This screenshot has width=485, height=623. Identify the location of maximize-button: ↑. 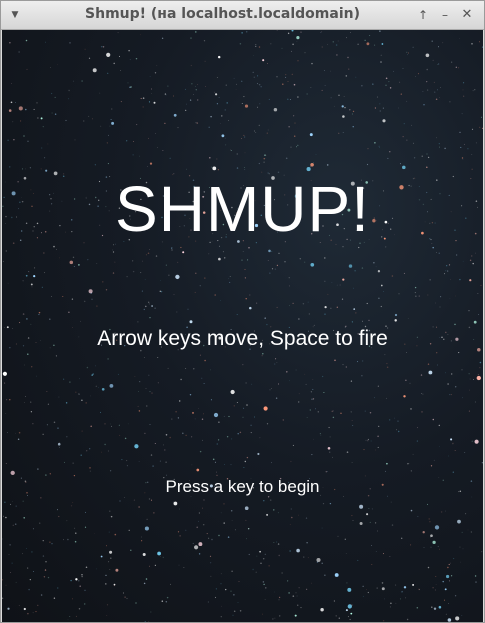
(423, 15).